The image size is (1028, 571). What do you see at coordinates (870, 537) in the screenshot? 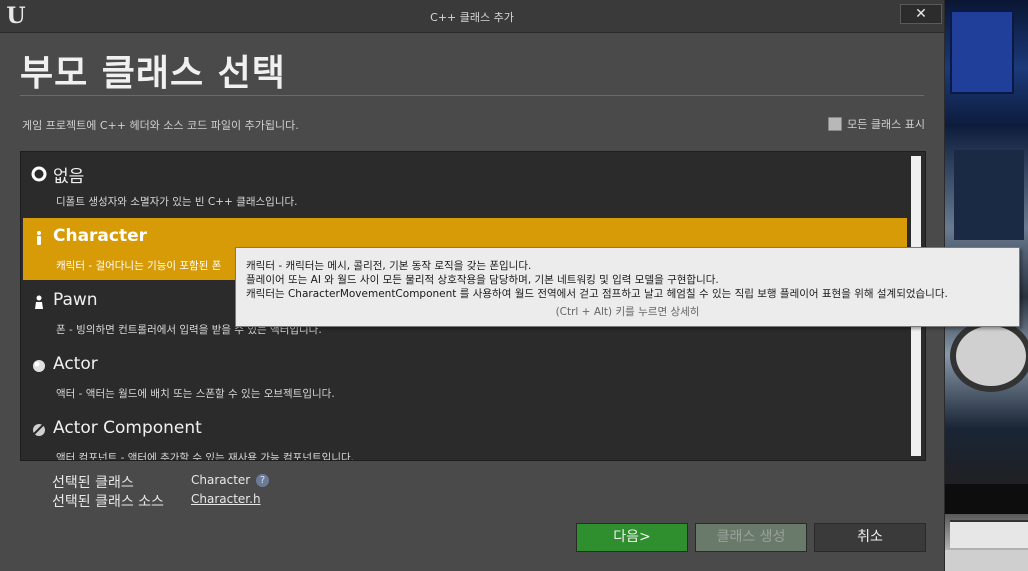
I see `cancel-button: 취소` at bounding box center [870, 537].